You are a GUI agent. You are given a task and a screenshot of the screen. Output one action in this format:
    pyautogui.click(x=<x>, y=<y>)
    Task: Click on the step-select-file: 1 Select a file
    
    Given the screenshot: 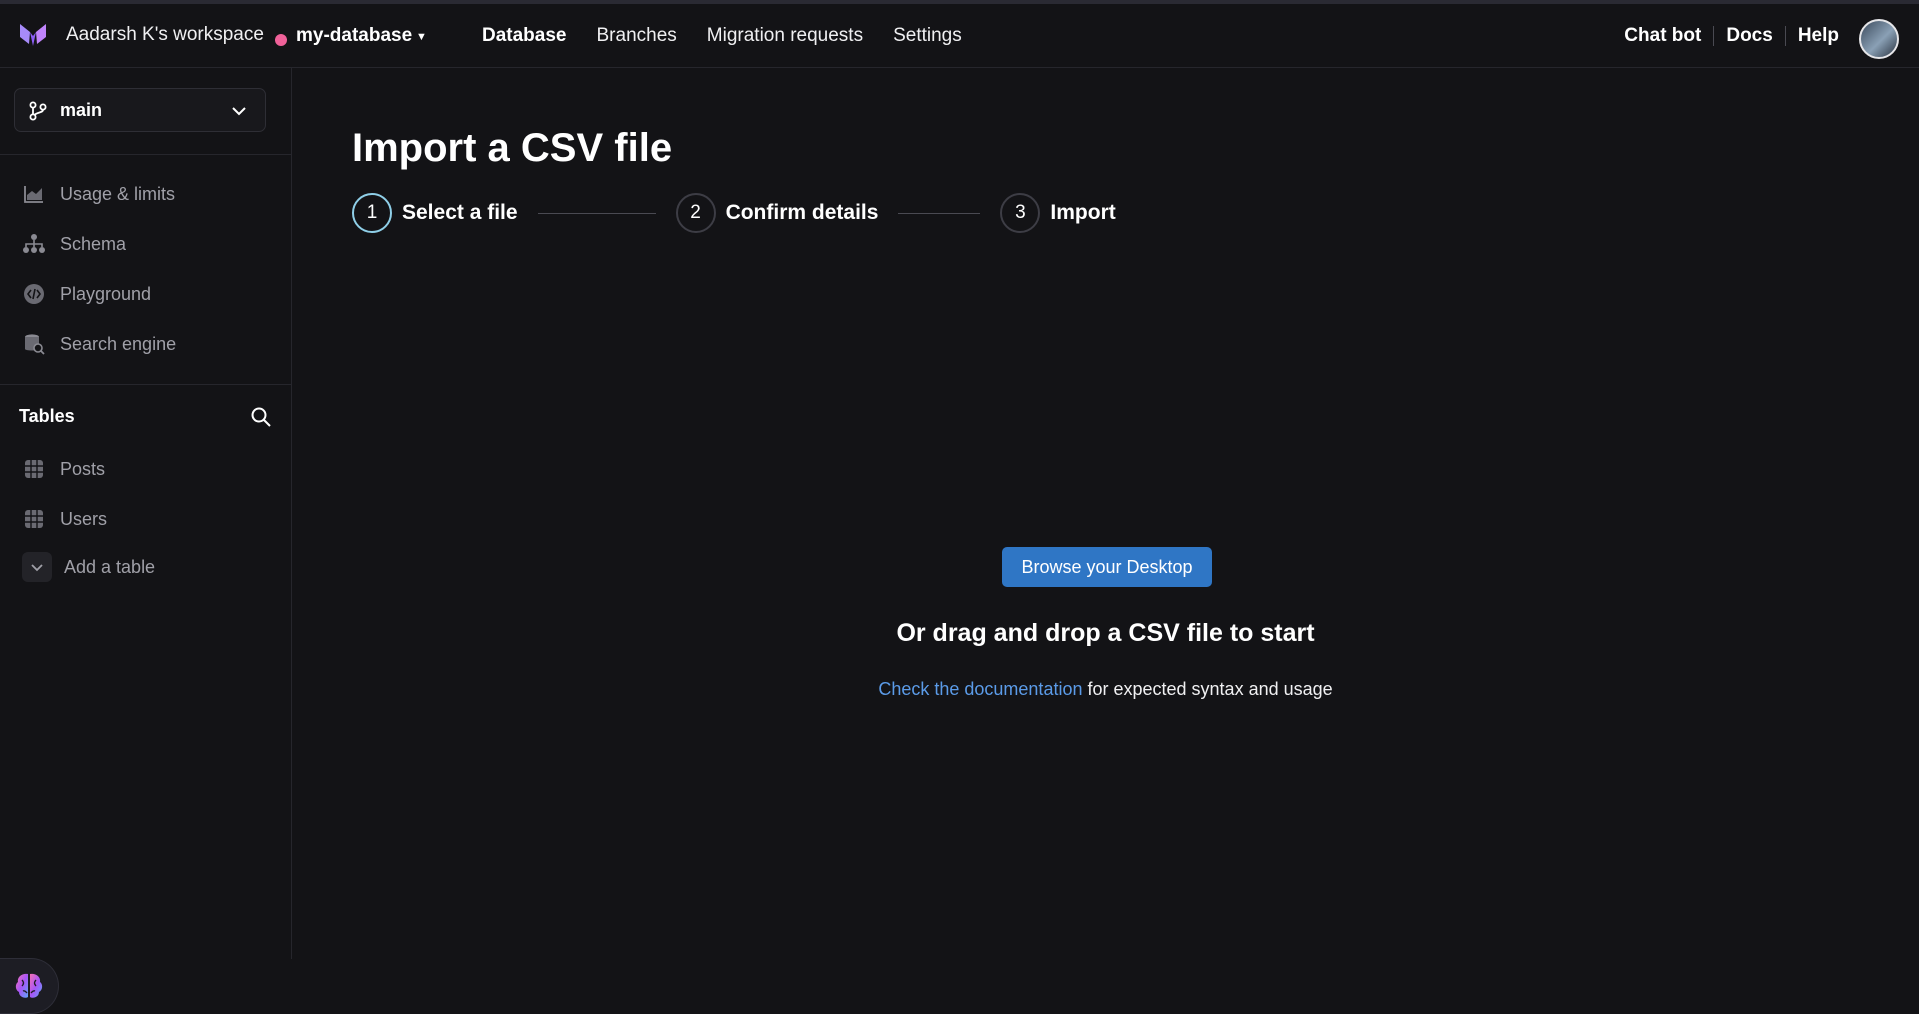 What is the action you would take?
    pyautogui.click(x=435, y=213)
    